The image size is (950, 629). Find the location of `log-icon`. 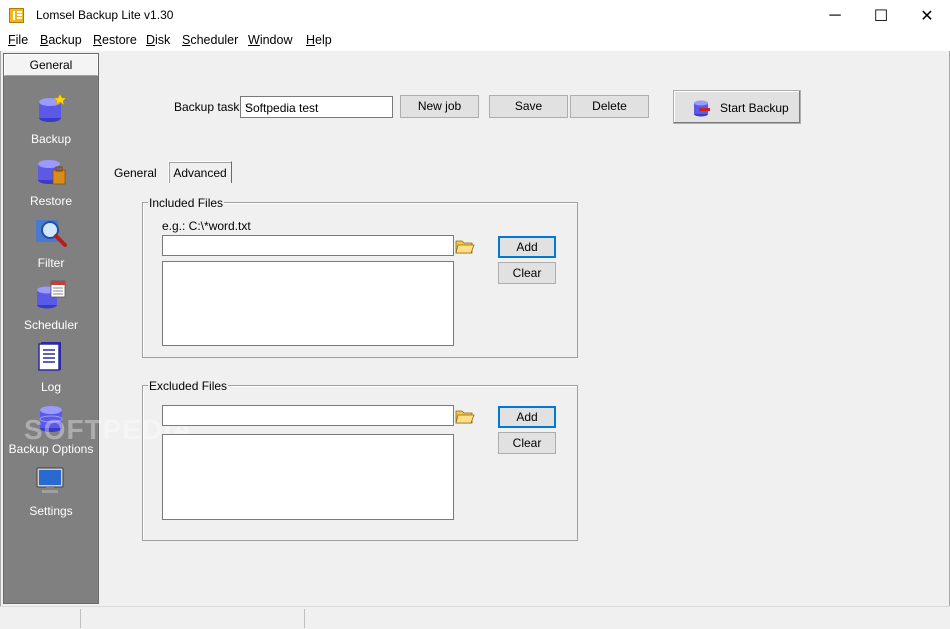

log-icon is located at coordinates (49, 356).